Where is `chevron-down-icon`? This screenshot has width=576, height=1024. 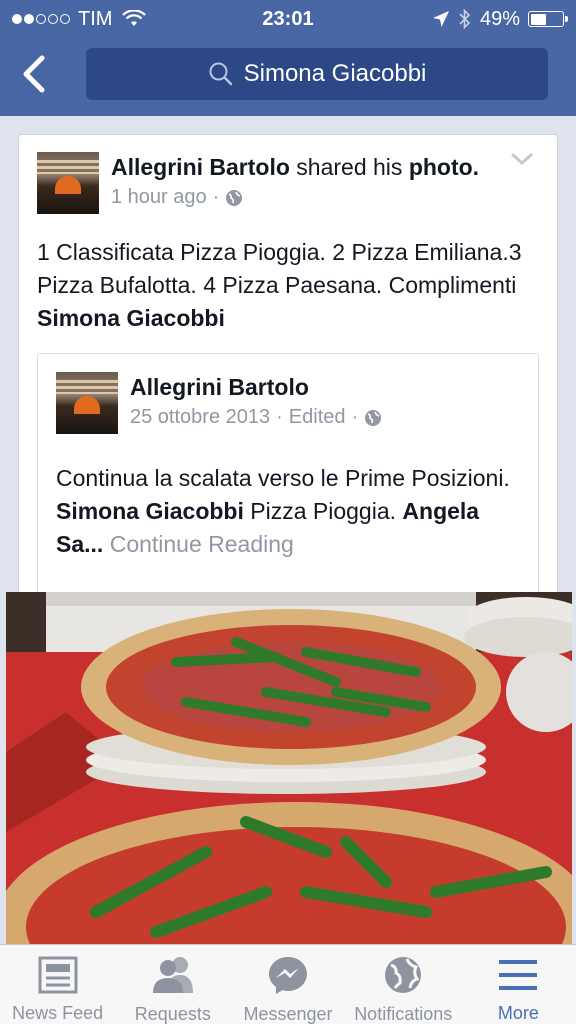
chevron-down-icon is located at coordinates (522, 159).